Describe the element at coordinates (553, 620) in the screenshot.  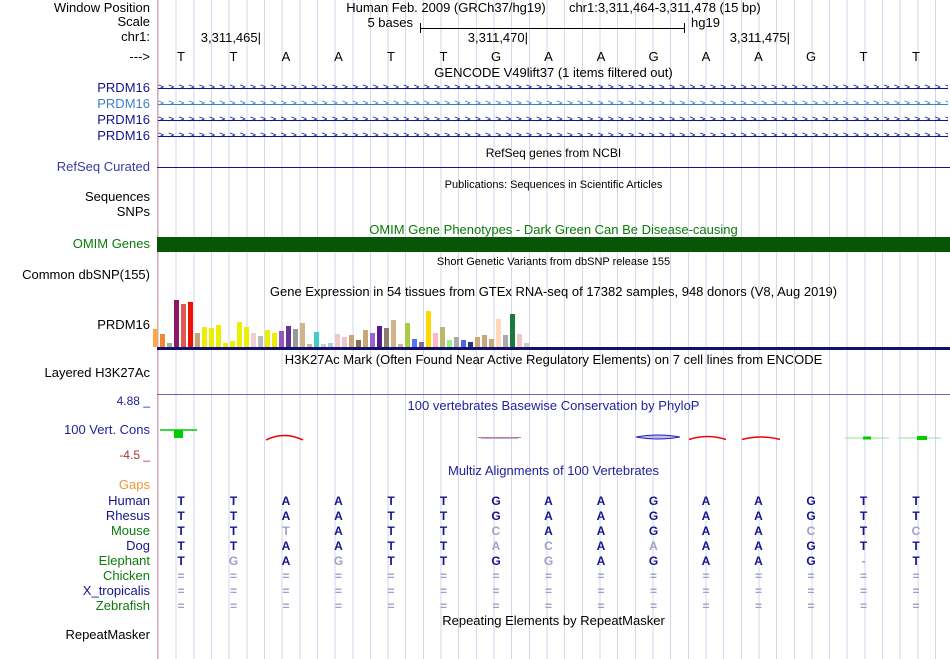
I see `repeatmasker-track-title: Repeating Elements by RepeatMasker` at that location.